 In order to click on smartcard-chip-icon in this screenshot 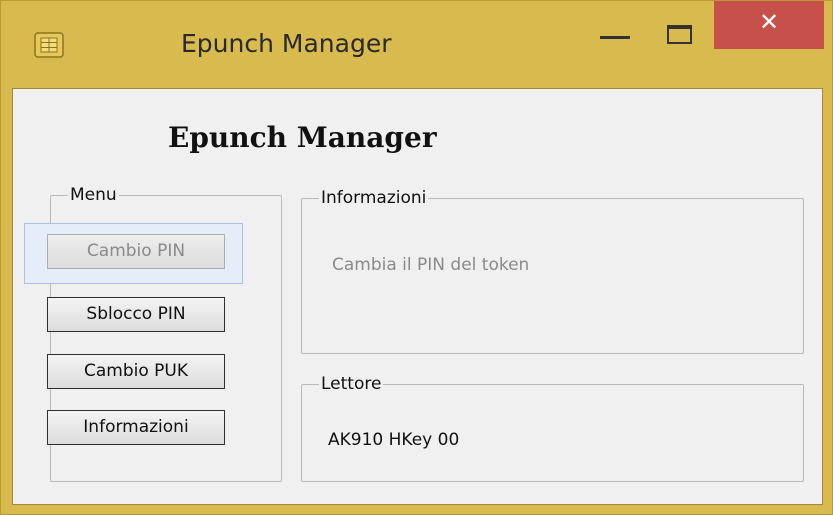, I will do `click(49, 45)`.